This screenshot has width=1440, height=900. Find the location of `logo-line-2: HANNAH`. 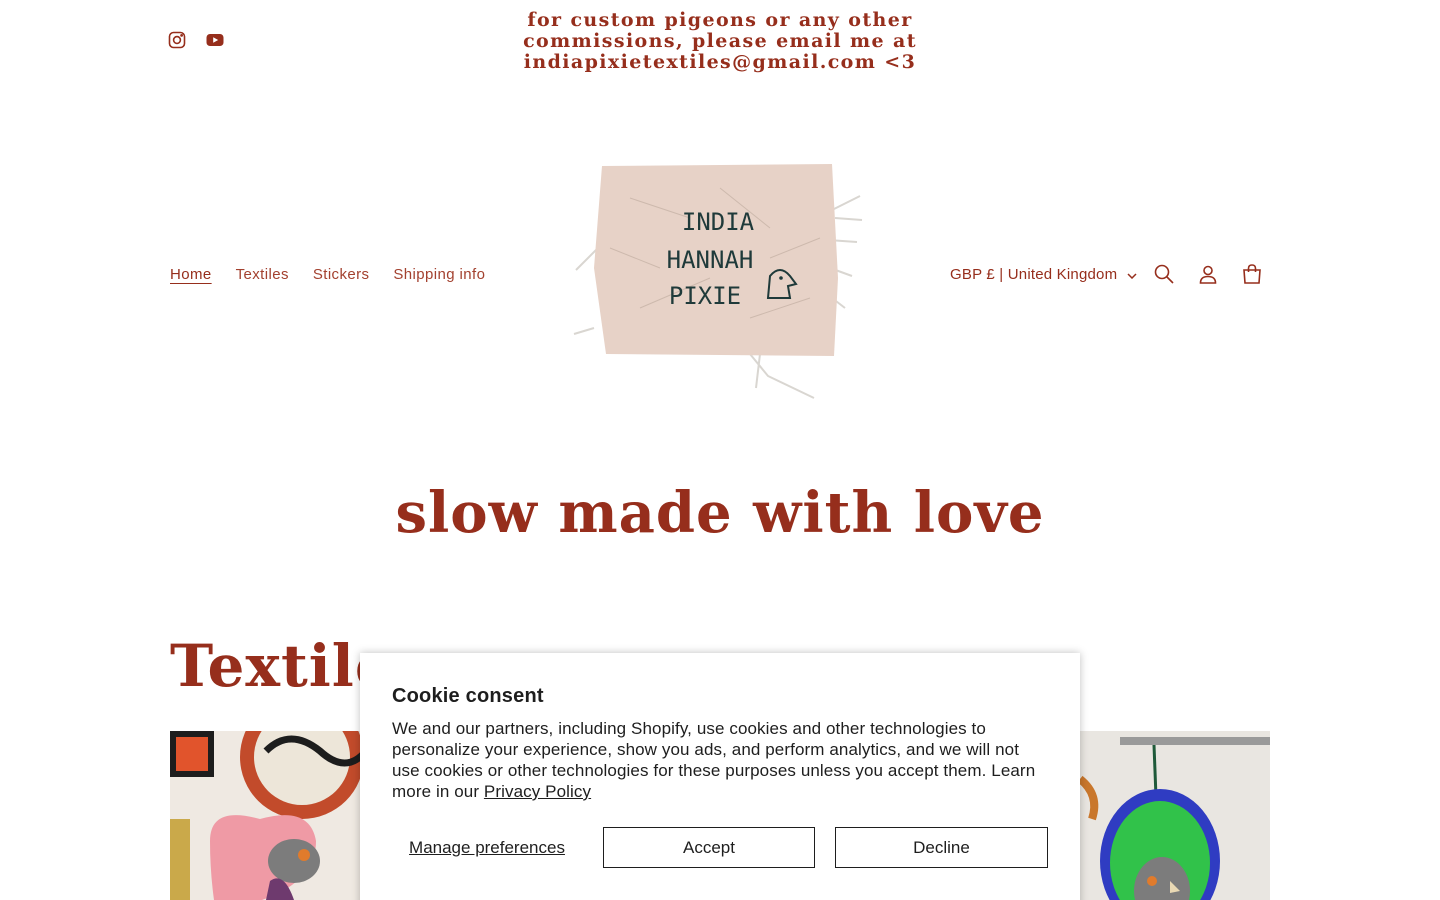

logo-line-2: HANNAH is located at coordinates (710, 260).